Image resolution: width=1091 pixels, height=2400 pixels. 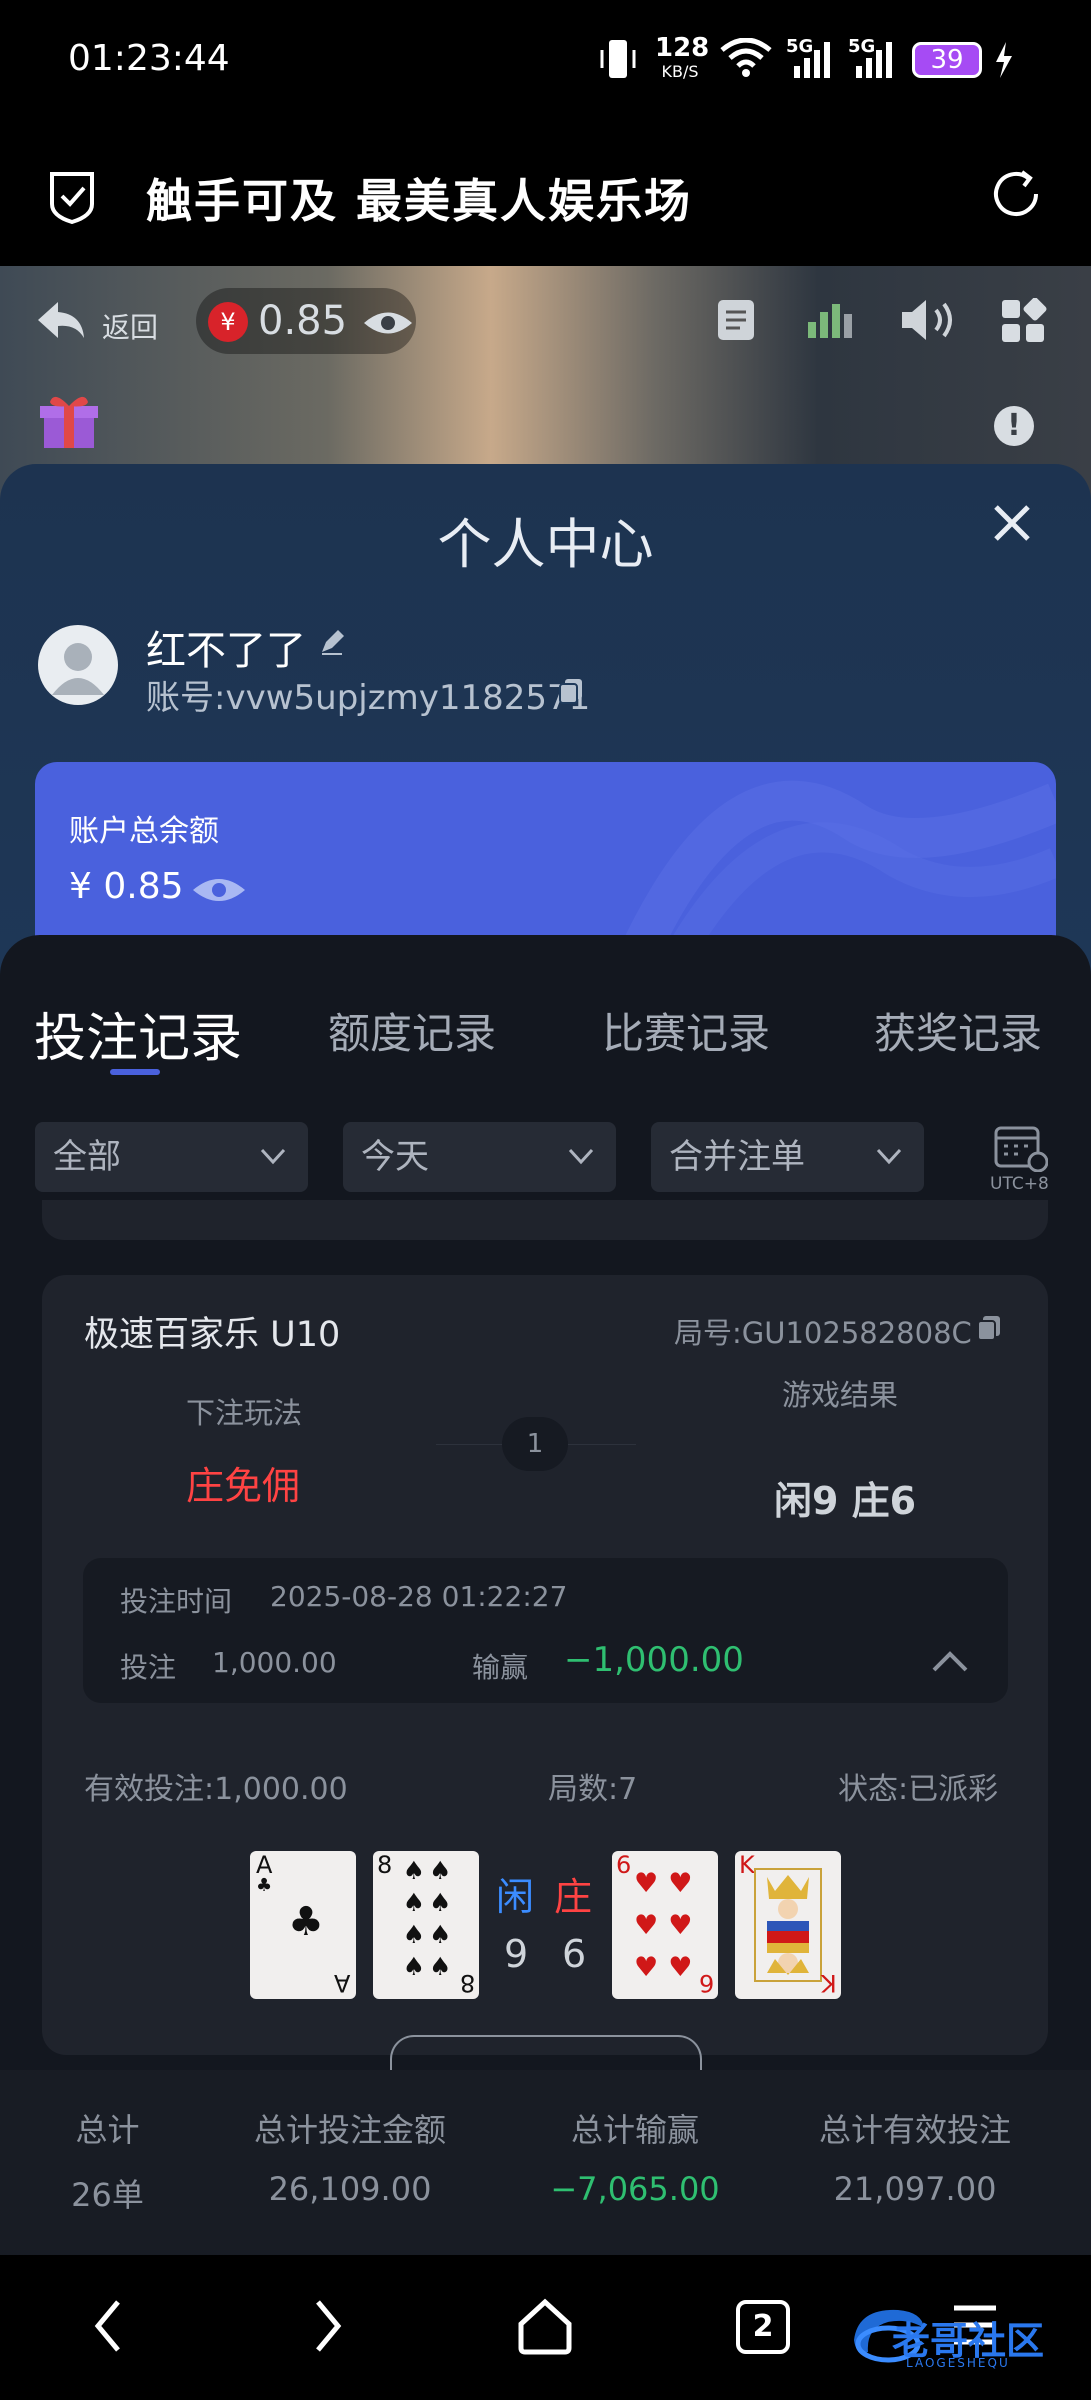 What do you see at coordinates (212, 1335) in the screenshot?
I see `game-name: 极速百家乐 U10` at bounding box center [212, 1335].